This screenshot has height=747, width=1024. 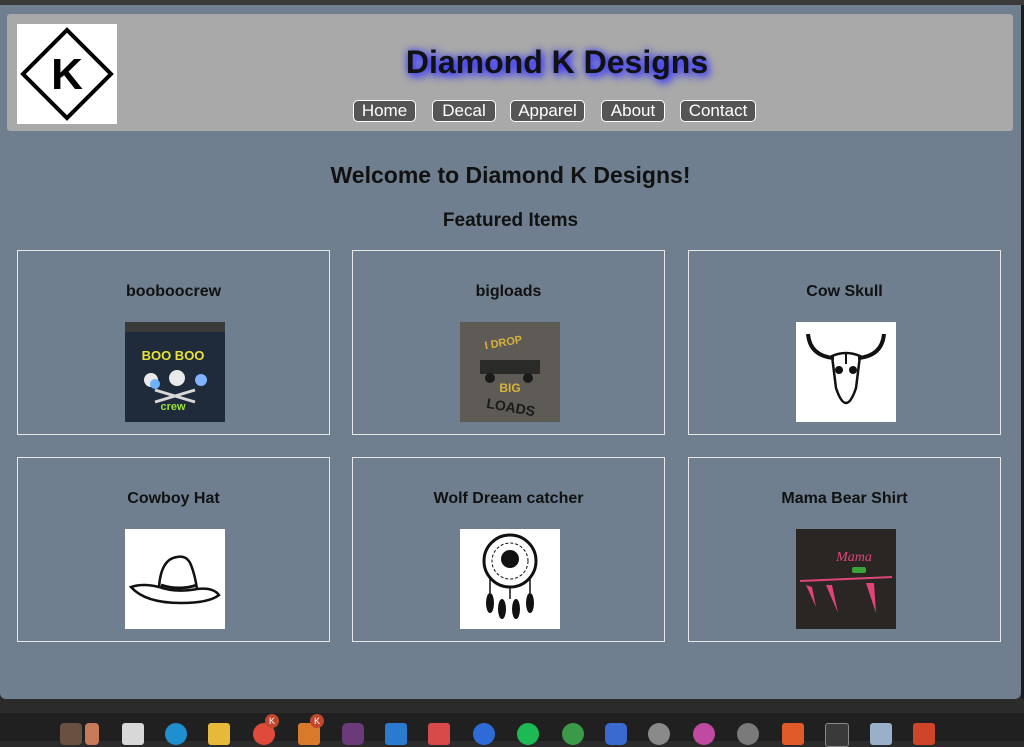 I want to click on product-title: bigloads, so click(x=508, y=291).